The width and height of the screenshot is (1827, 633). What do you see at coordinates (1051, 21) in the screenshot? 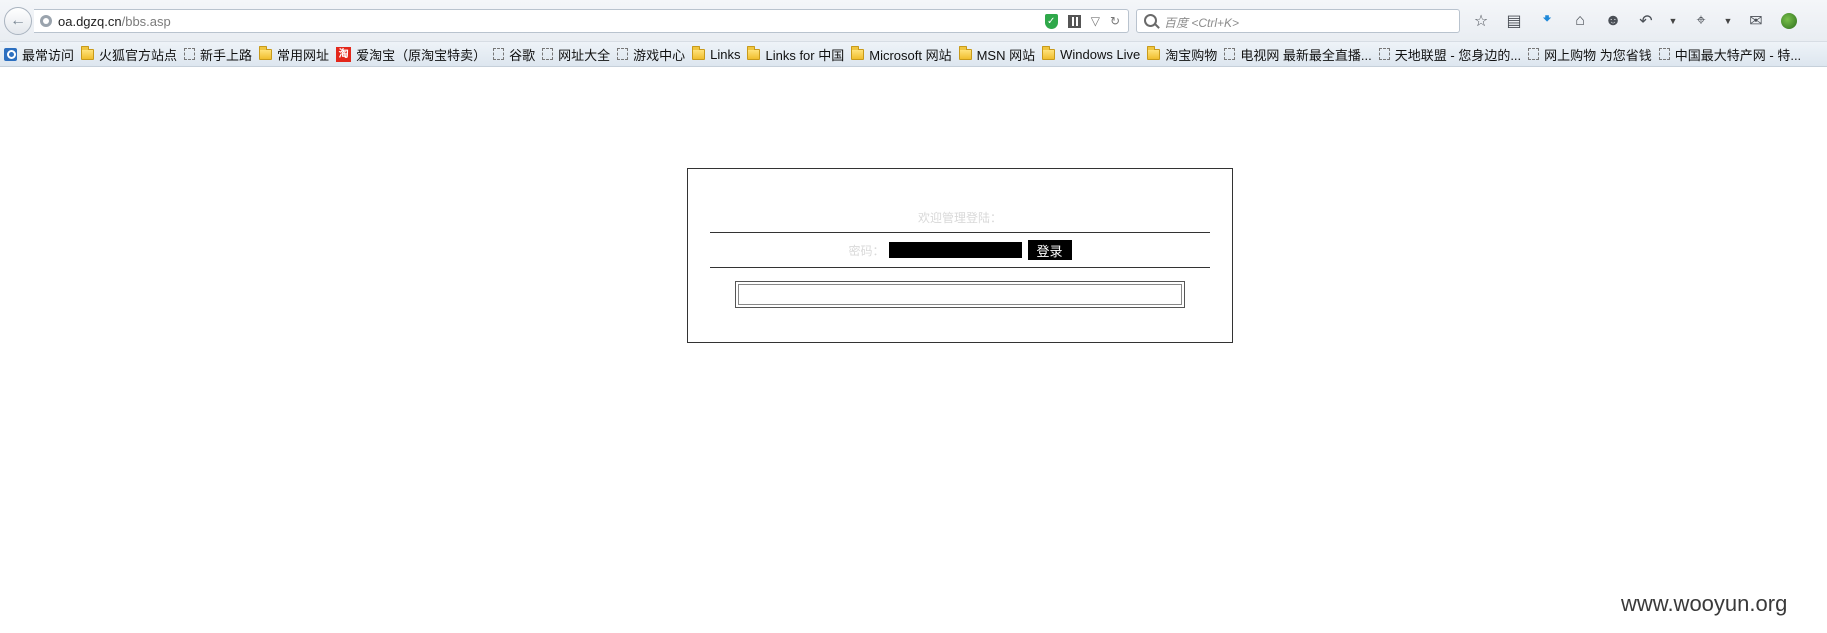
I see `shield-icon: ✓` at bounding box center [1051, 21].